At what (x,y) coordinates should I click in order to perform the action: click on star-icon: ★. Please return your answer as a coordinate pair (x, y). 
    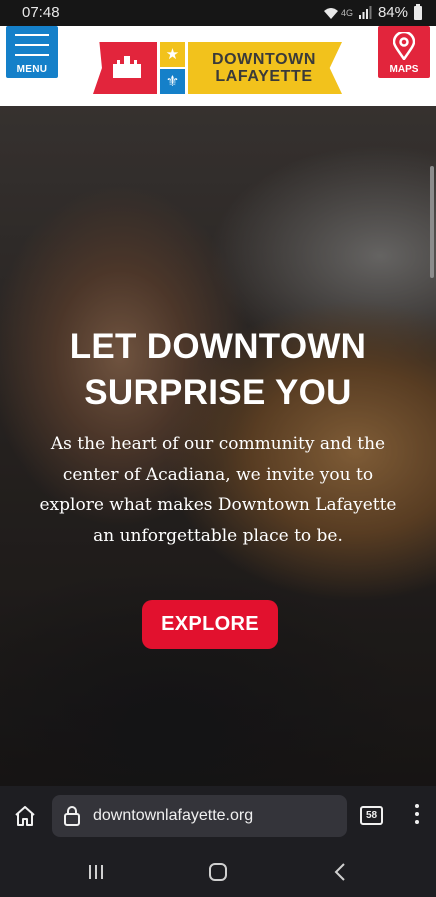
    Looking at the image, I should click on (172, 54).